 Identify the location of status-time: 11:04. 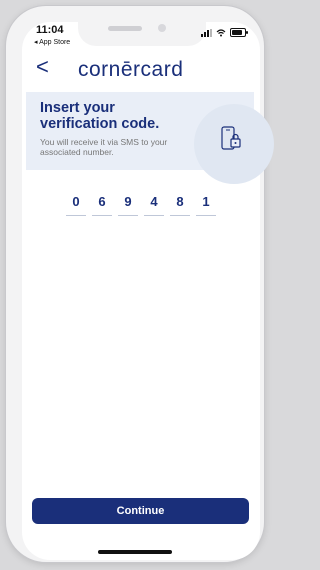
(50, 30).